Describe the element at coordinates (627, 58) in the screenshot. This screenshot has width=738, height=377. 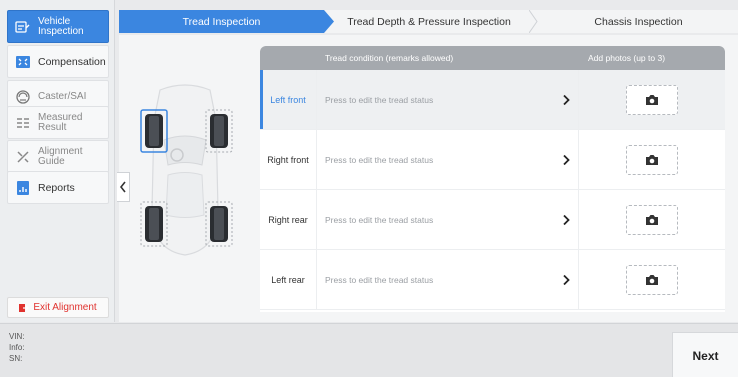
I see `header-add-photos: Add photos (up to 3)` at that location.